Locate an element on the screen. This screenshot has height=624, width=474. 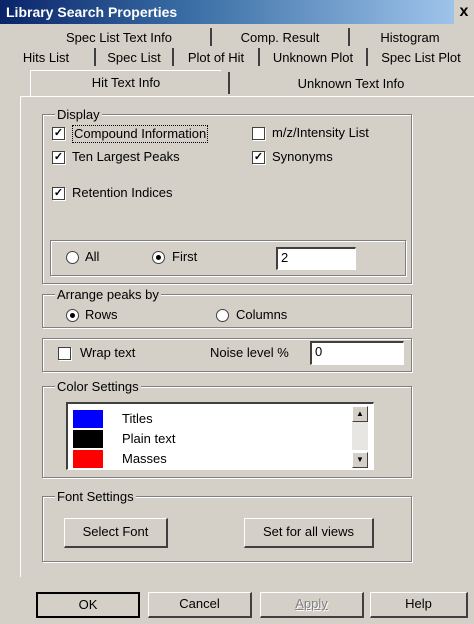
first-radio-label: First is located at coordinates (185, 256).